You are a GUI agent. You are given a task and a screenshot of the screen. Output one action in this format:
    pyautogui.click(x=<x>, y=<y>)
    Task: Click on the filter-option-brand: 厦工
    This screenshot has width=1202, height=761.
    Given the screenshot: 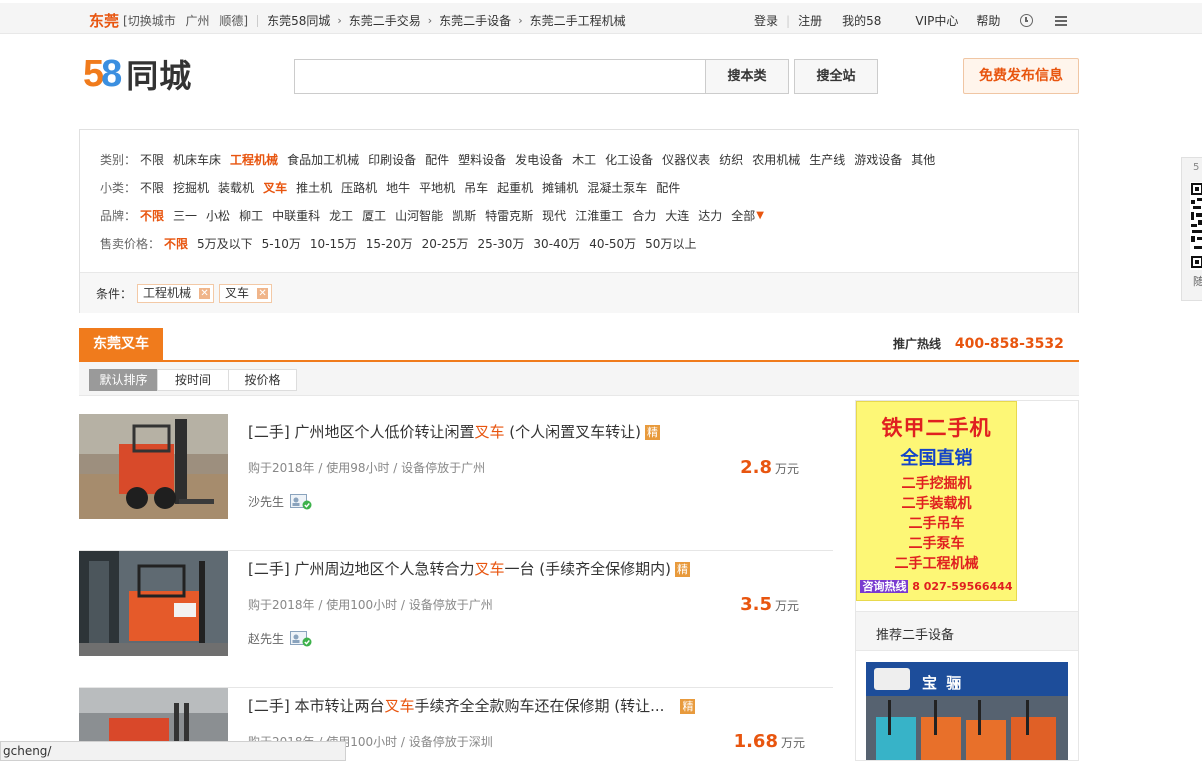 What is the action you would take?
    pyautogui.click(x=374, y=215)
    